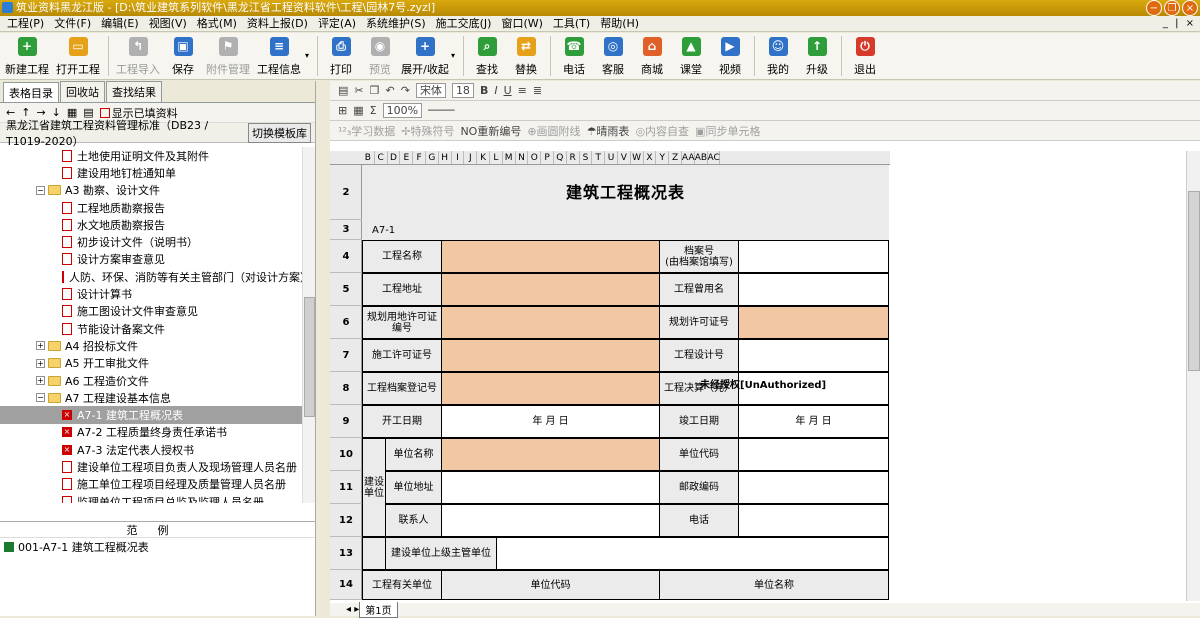  What do you see at coordinates (151, 224) in the screenshot?
I see `tree-item: 水文地质勘察报告` at bounding box center [151, 224].